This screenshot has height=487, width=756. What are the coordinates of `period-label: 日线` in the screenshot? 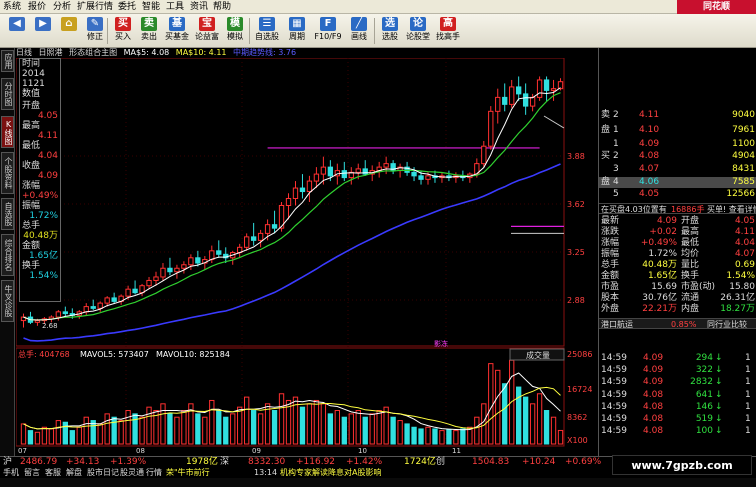 It's located at (24, 52).